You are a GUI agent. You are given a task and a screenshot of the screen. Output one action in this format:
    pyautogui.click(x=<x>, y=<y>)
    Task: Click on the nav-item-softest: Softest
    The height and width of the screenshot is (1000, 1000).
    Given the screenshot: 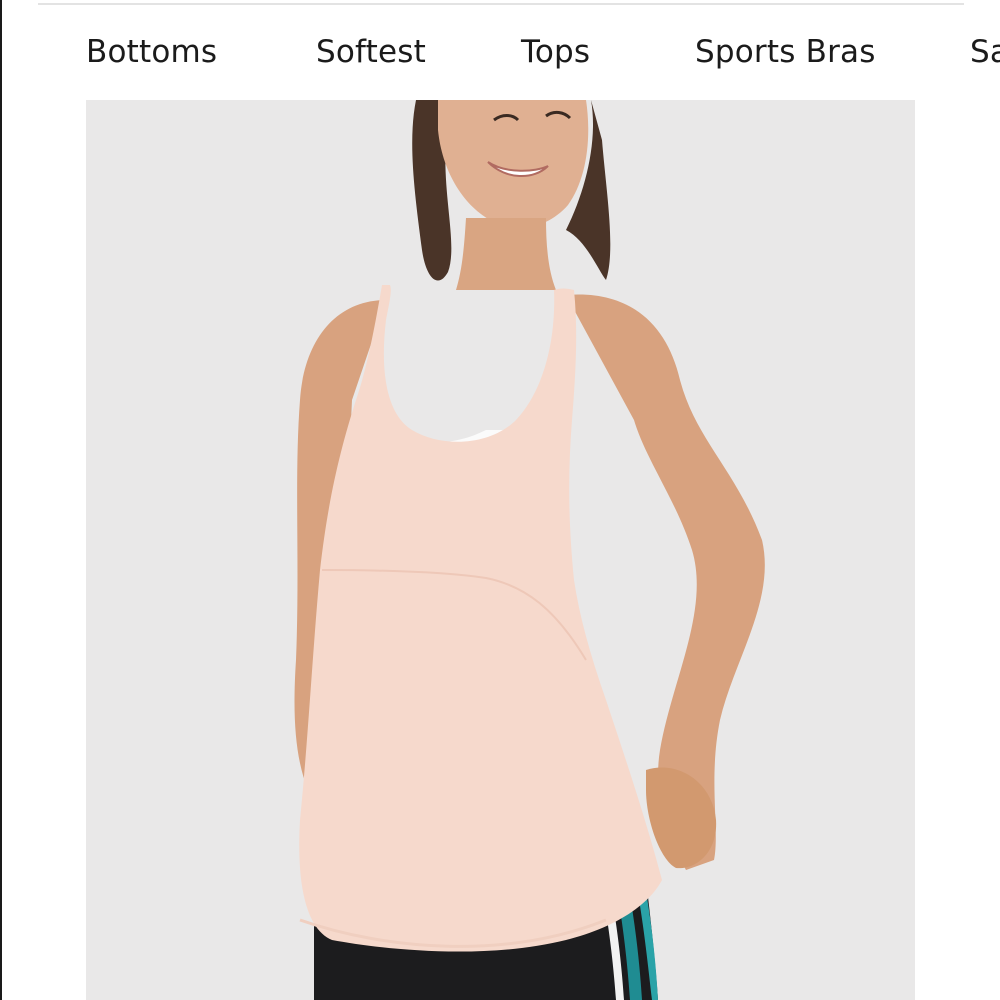 What is the action you would take?
    pyautogui.click(x=371, y=52)
    